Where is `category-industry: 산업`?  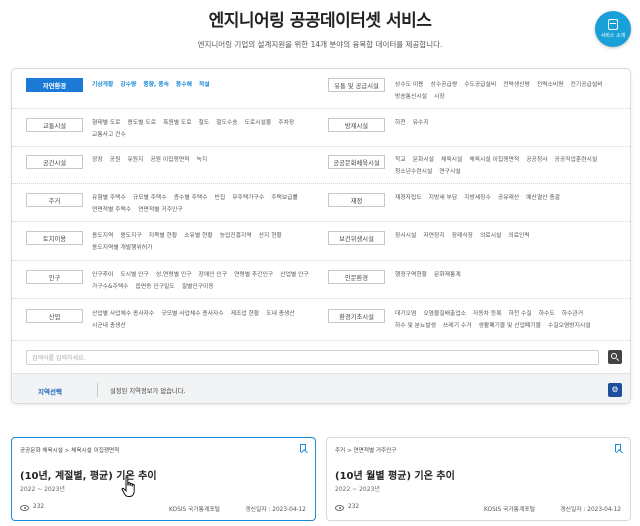 category-industry: 산업 is located at coordinates (54, 316).